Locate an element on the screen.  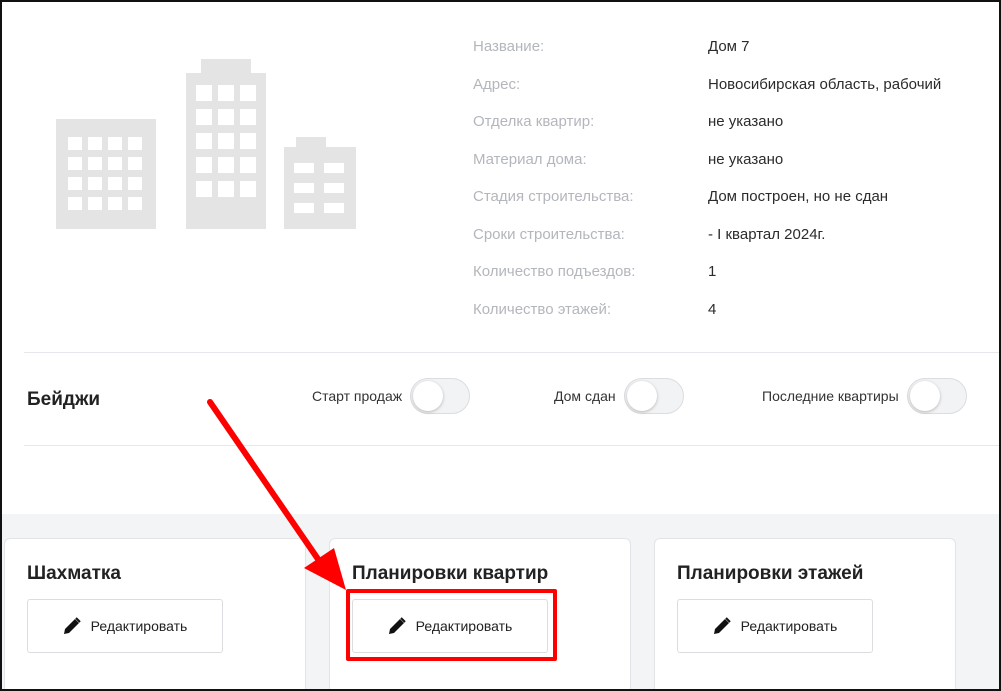
card-title: Планировки этажей is located at coordinates (770, 573).